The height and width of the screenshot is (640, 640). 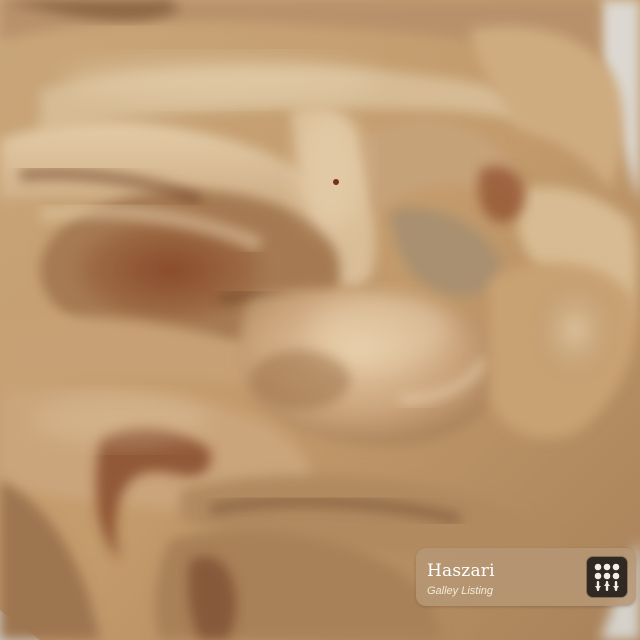 What do you see at coordinates (461, 571) in the screenshot?
I see `artist-name: Haszari` at bounding box center [461, 571].